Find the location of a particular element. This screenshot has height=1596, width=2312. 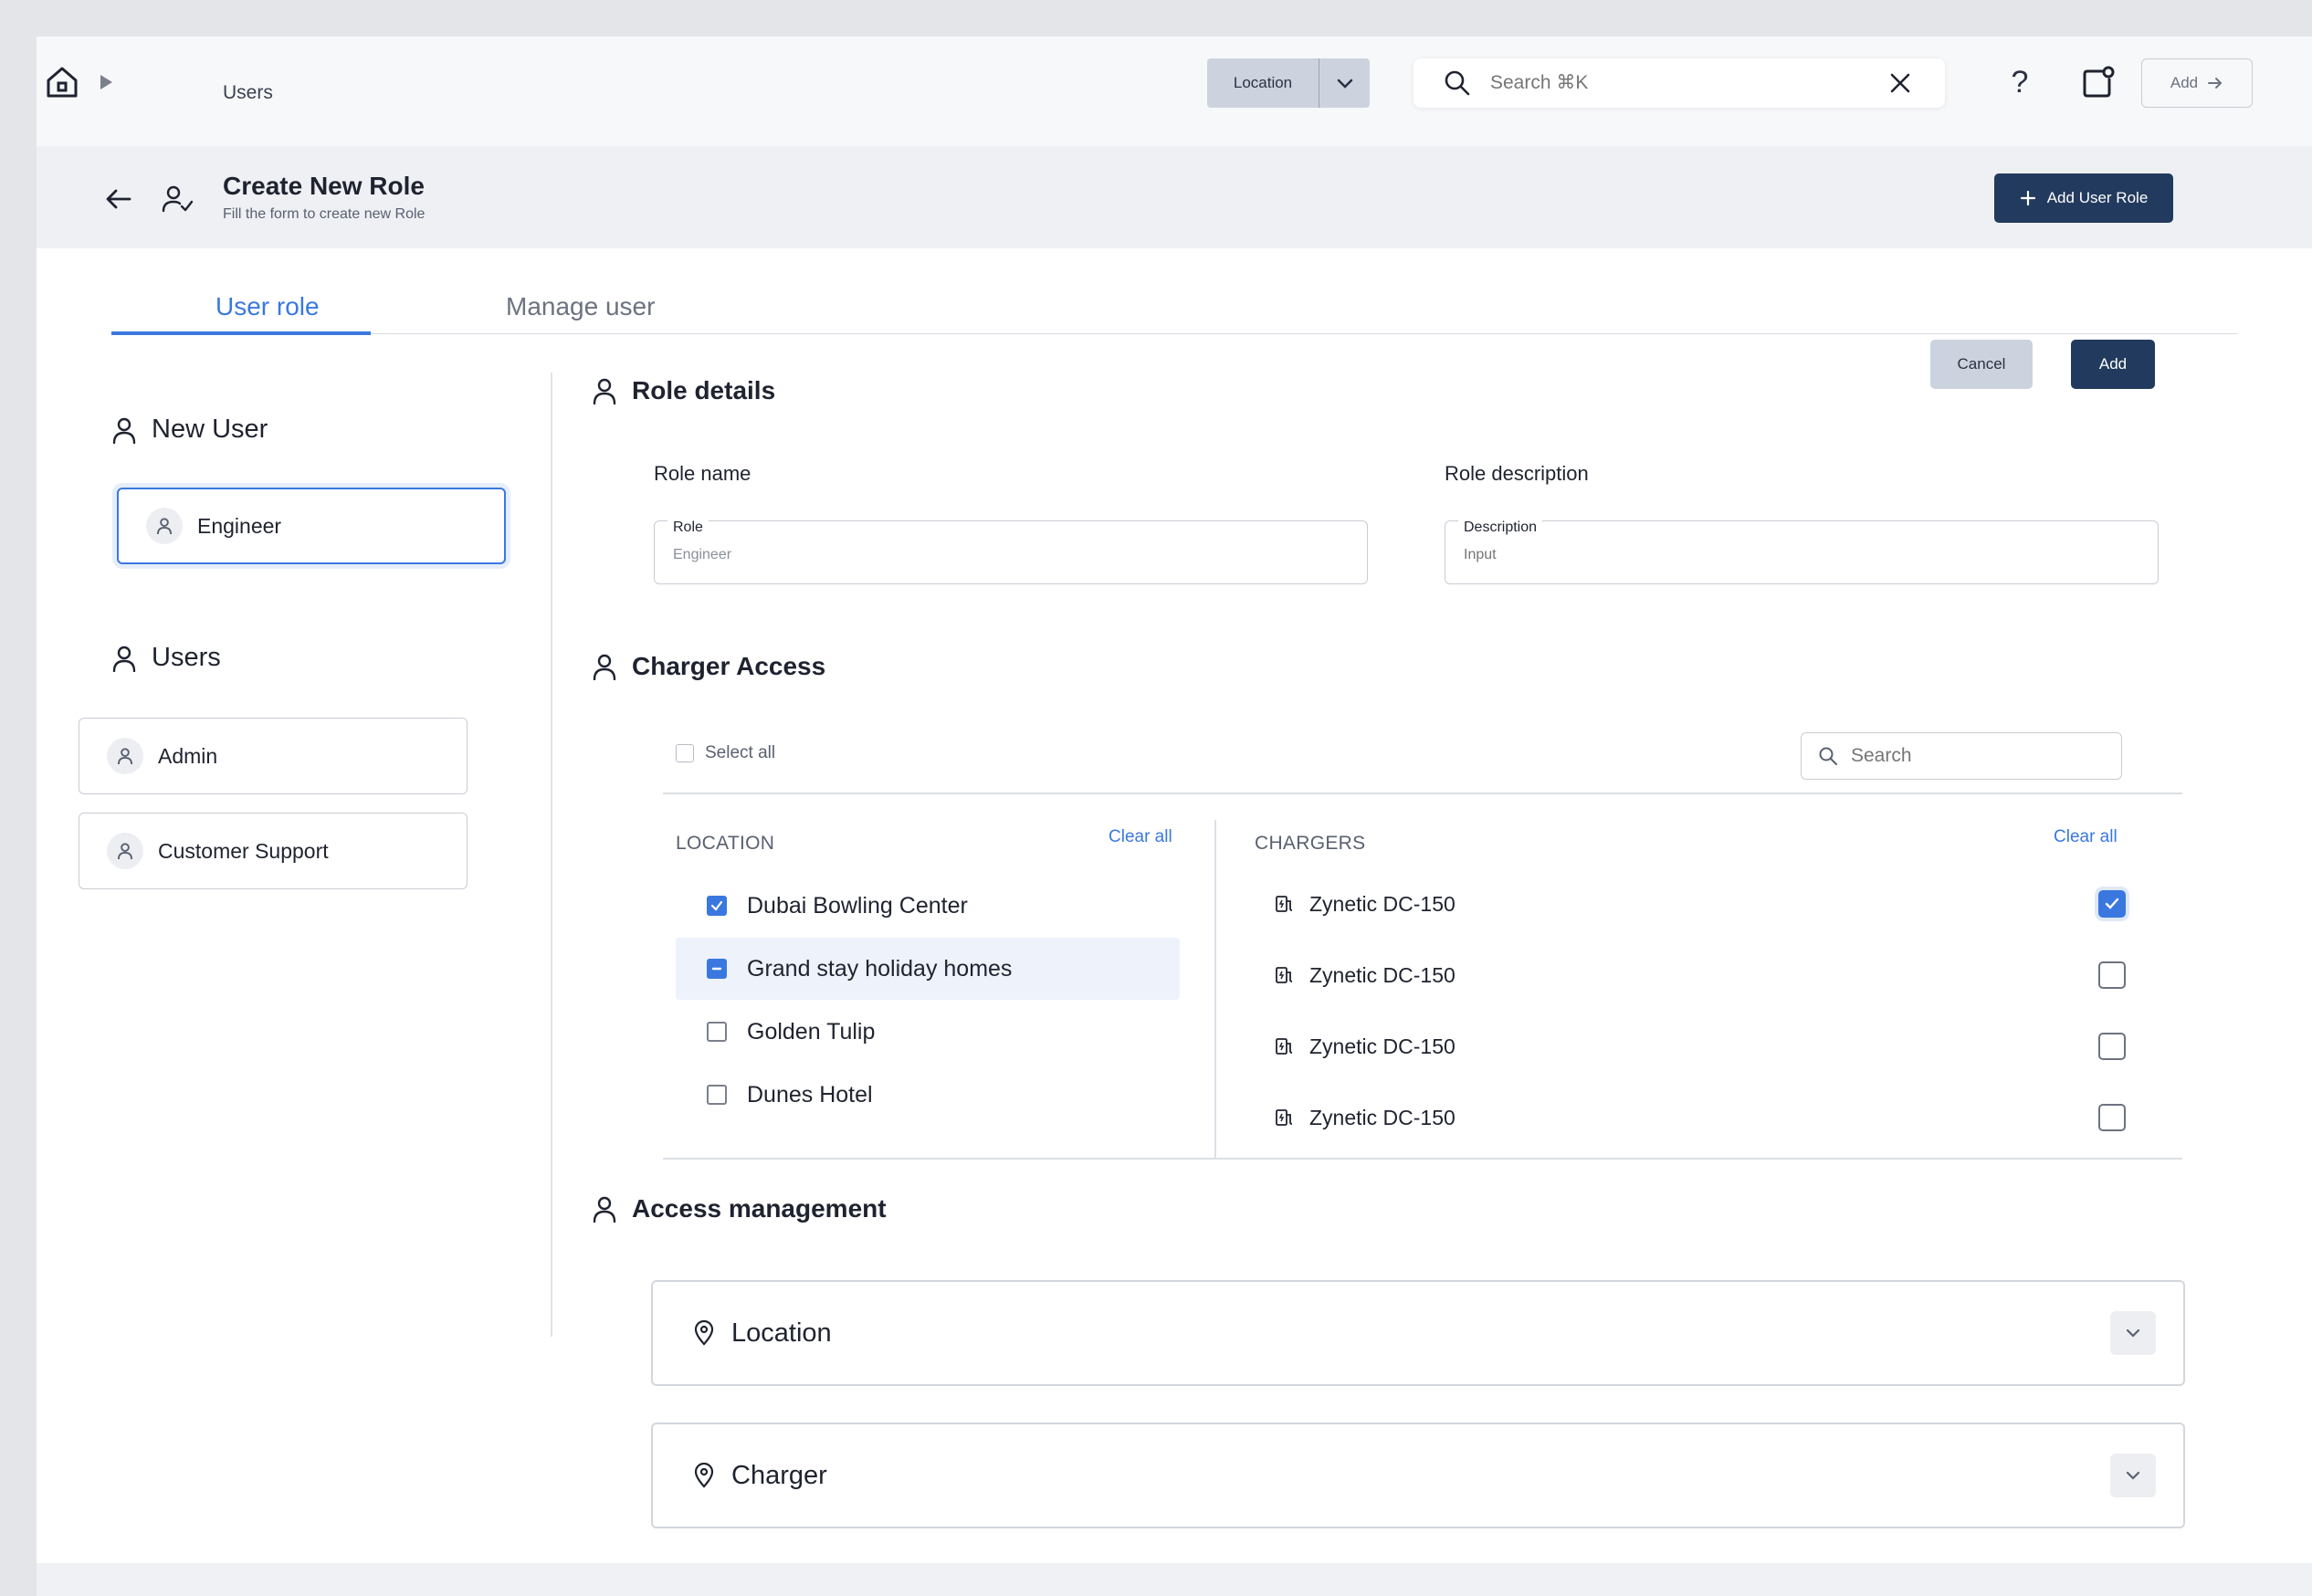

user-name: Admin is located at coordinates (188, 756).